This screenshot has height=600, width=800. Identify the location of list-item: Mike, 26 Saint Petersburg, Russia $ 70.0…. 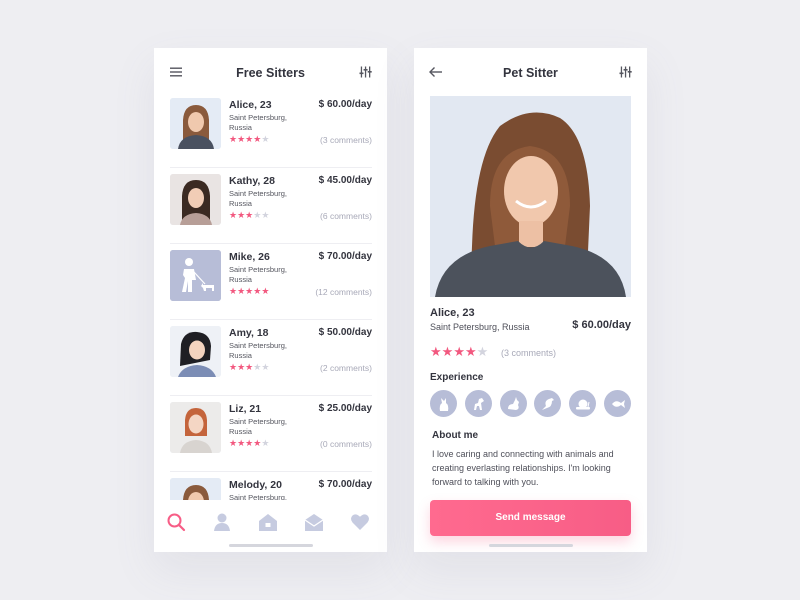
(271, 282).